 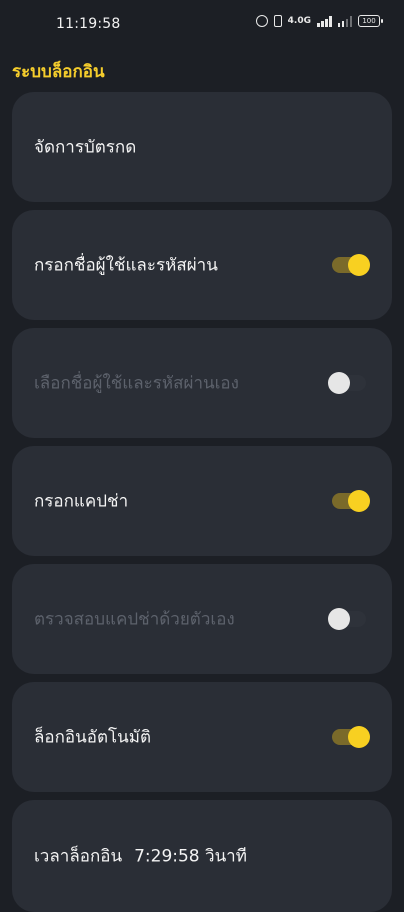 I want to click on auto-login-row: ล็อกอินอัตโนมัติ, so click(x=202, y=737).